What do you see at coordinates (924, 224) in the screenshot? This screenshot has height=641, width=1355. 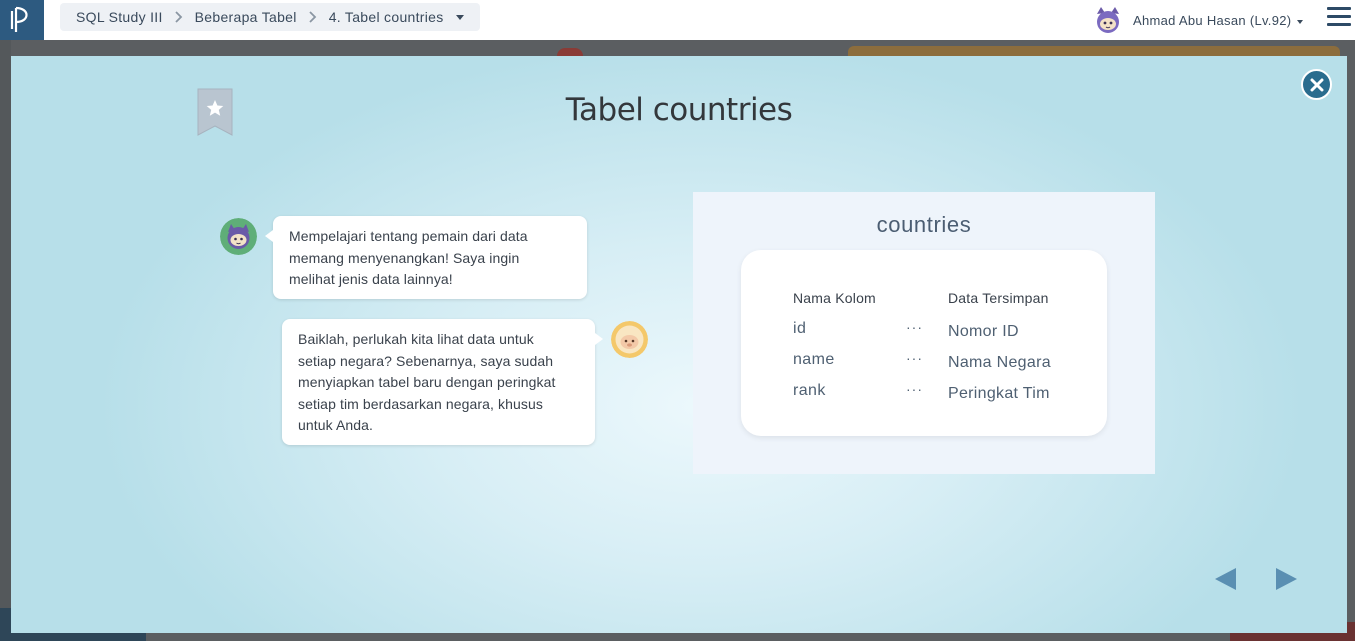 I see `table-name: countries` at bounding box center [924, 224].